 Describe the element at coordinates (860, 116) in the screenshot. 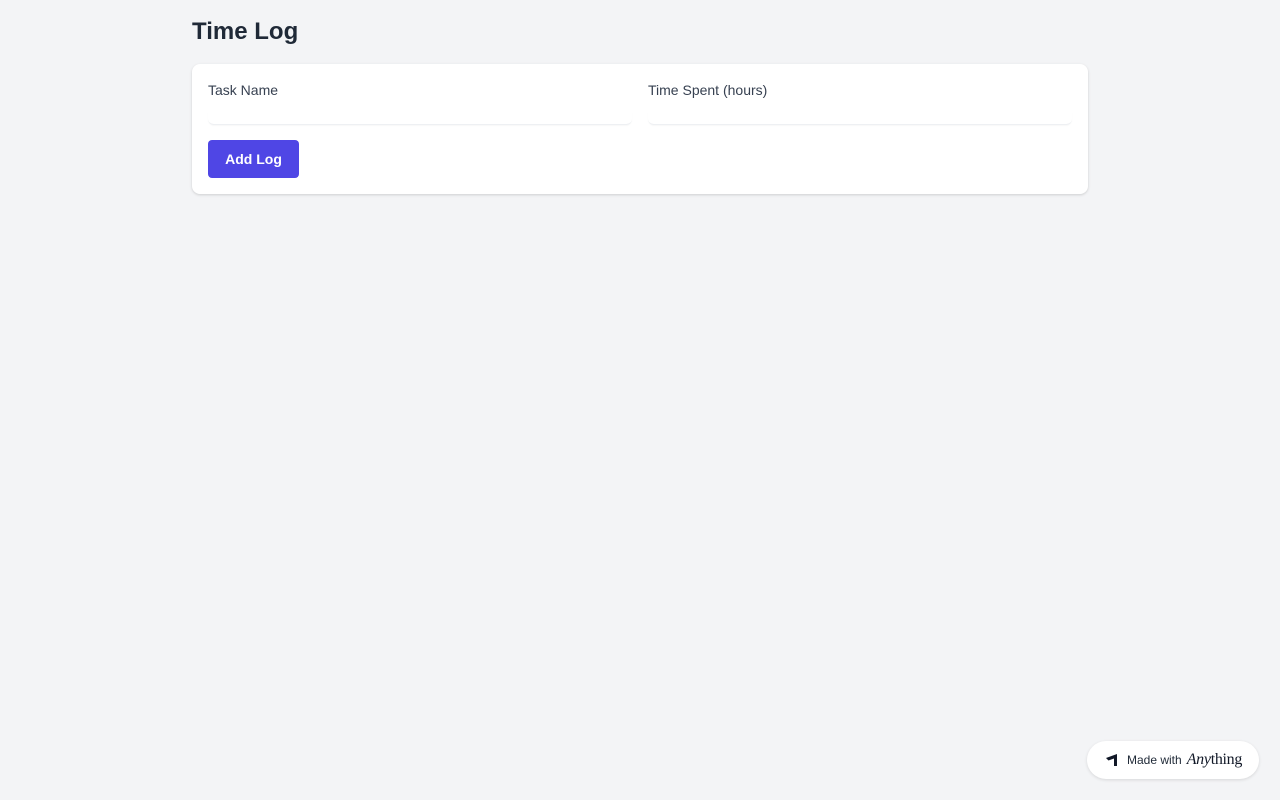

I see `time-spent-input` at that location.